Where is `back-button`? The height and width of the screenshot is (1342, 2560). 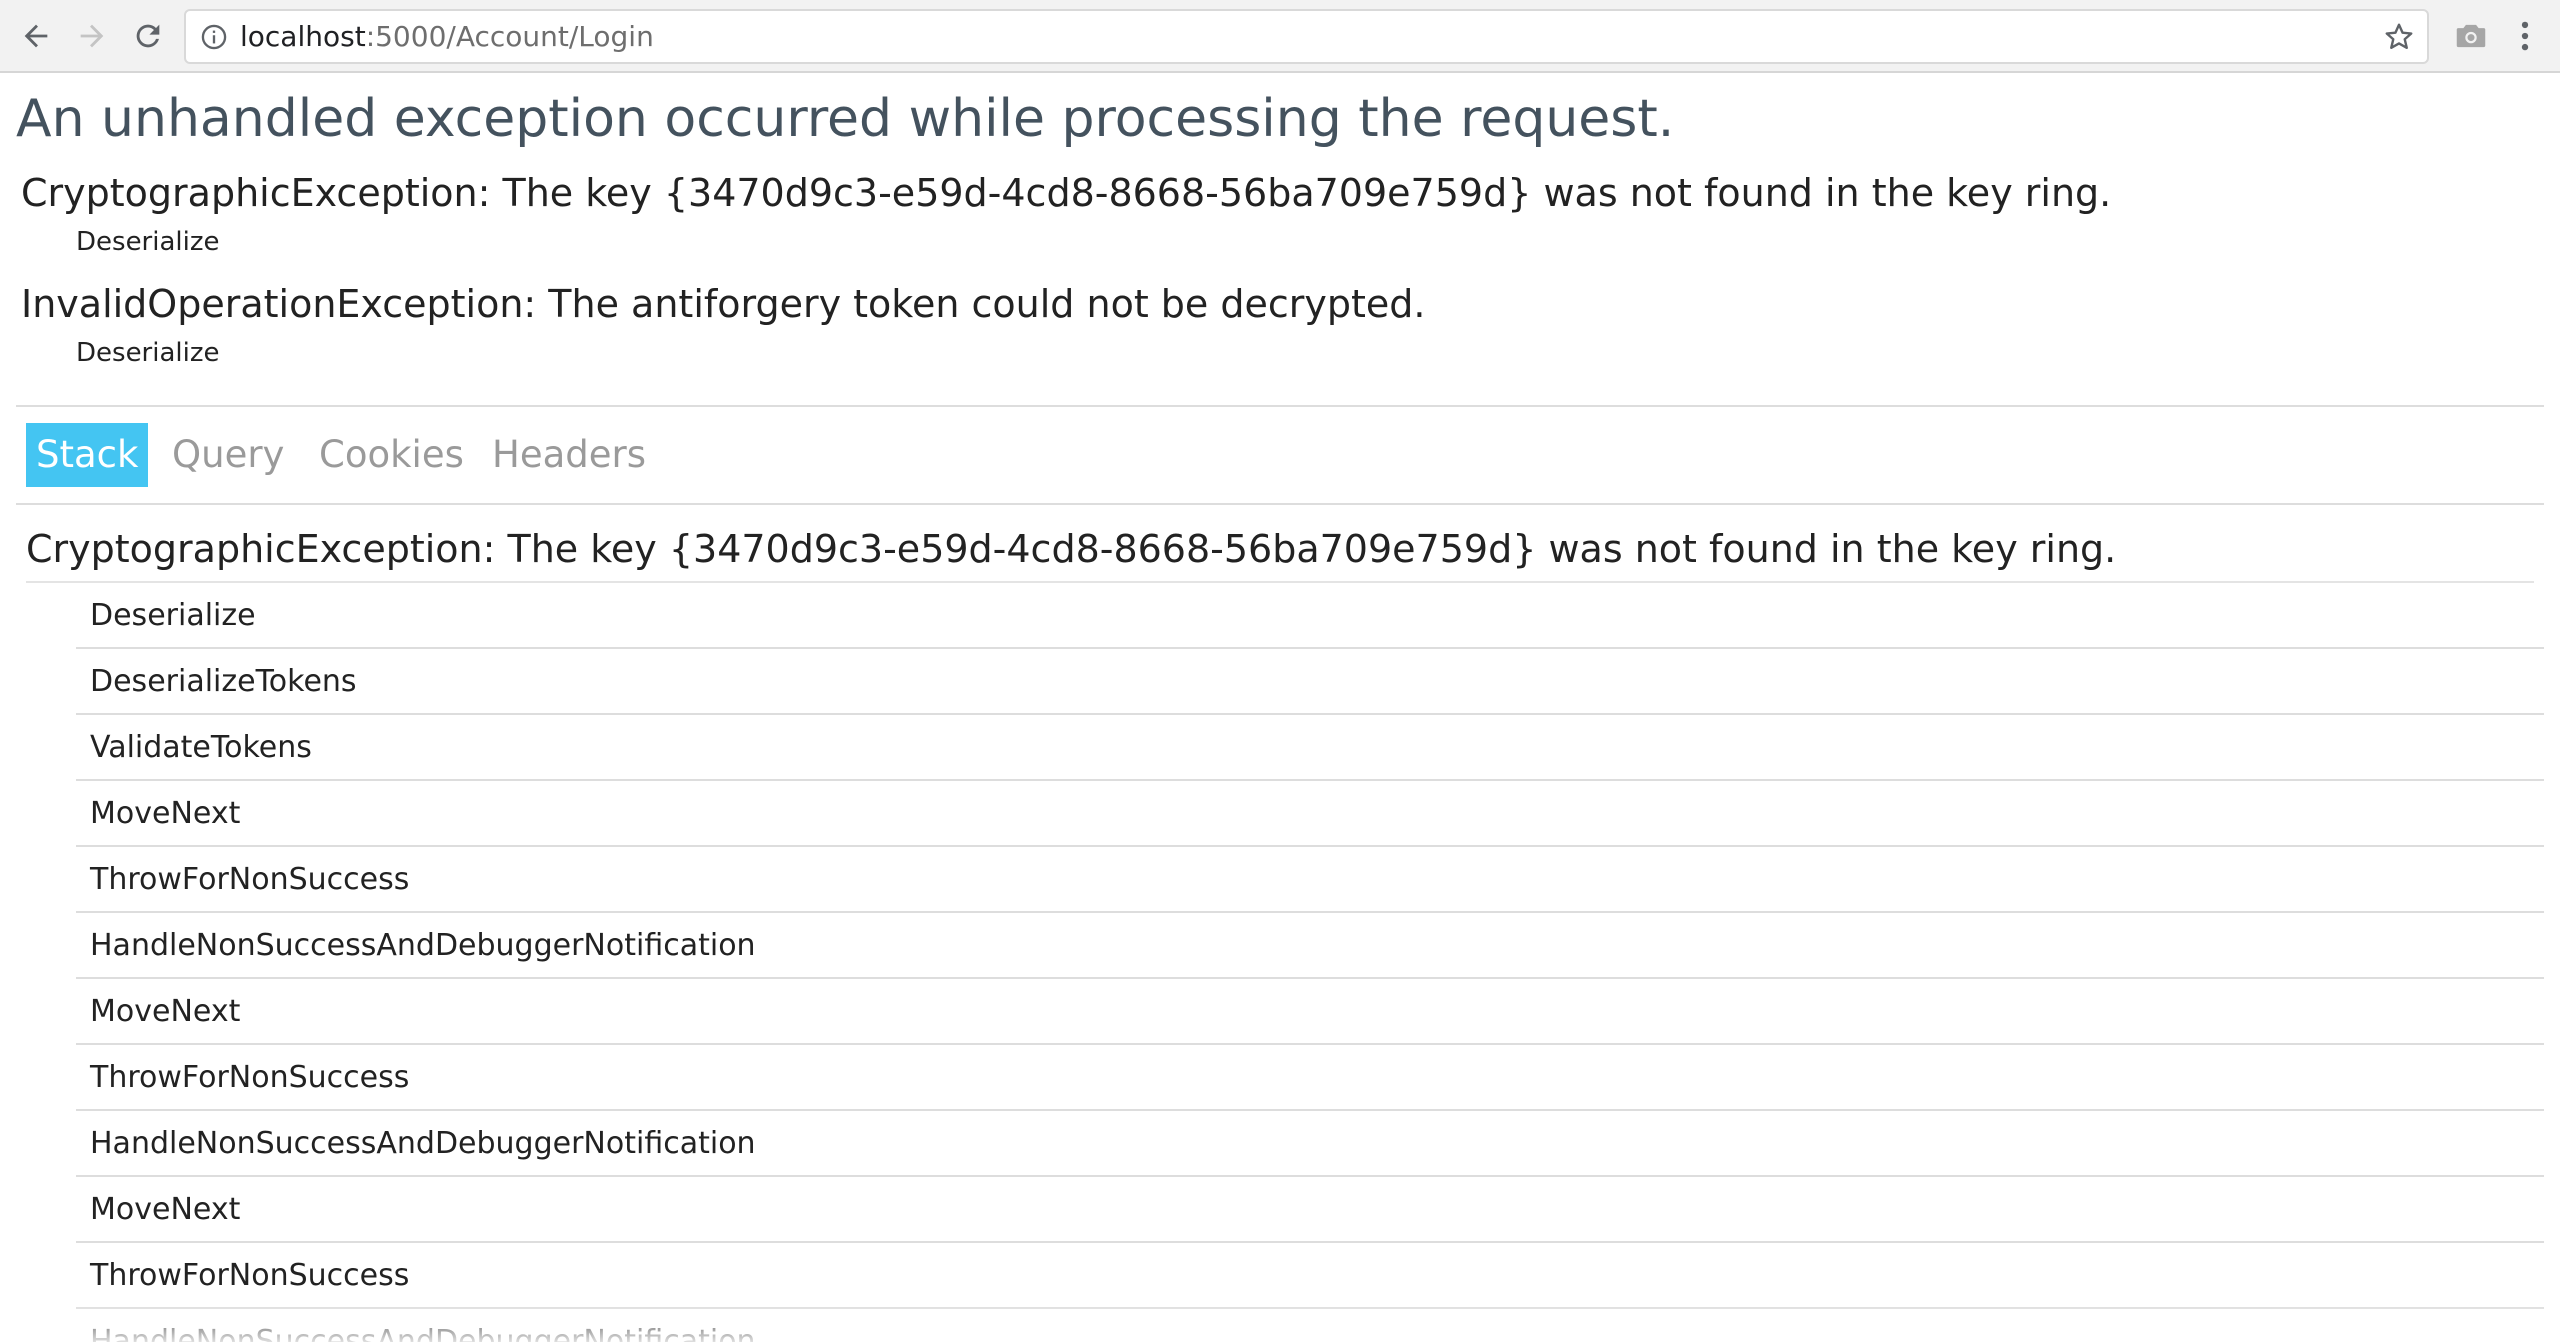 back-button is located at coordinates (36, 36).